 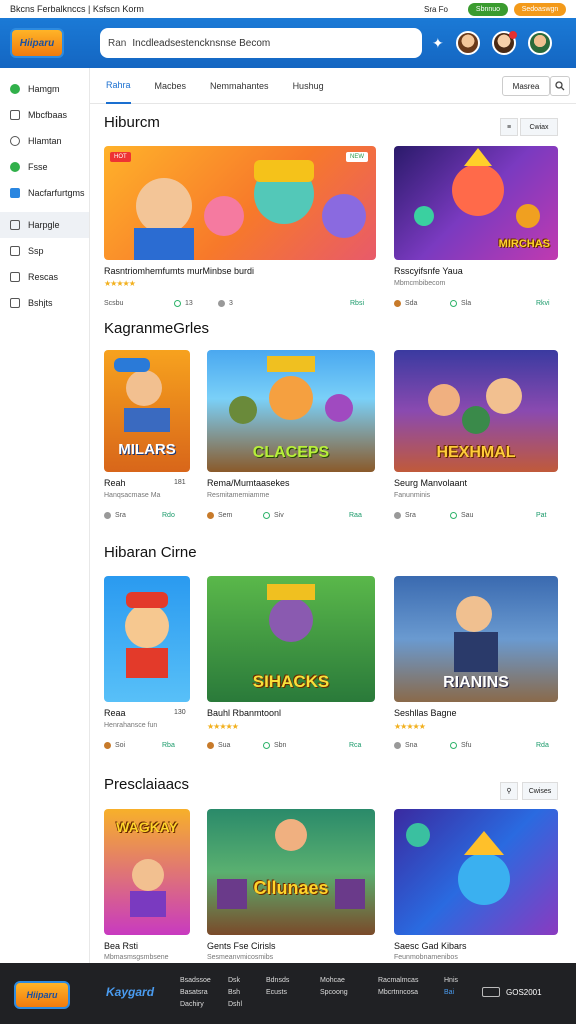 I want to click on sidebar-item: Hlamtan, so click(x=44, y=141).